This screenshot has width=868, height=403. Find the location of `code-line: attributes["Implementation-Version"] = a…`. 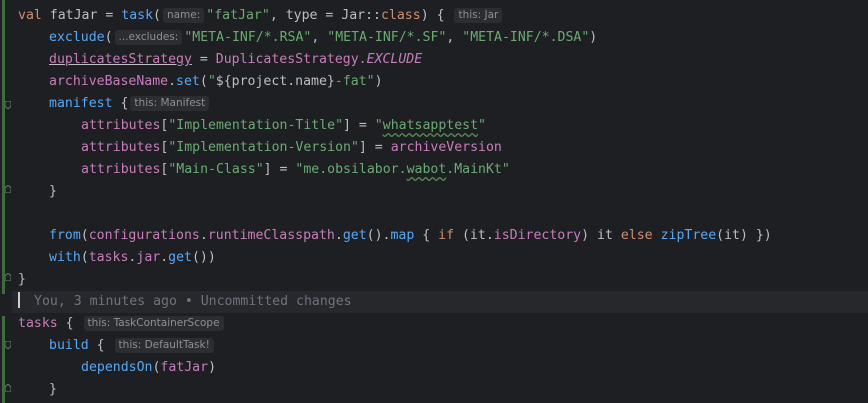

code-line: attributes["Implementation-Version"] = a… is located at coordinates (291, 148).